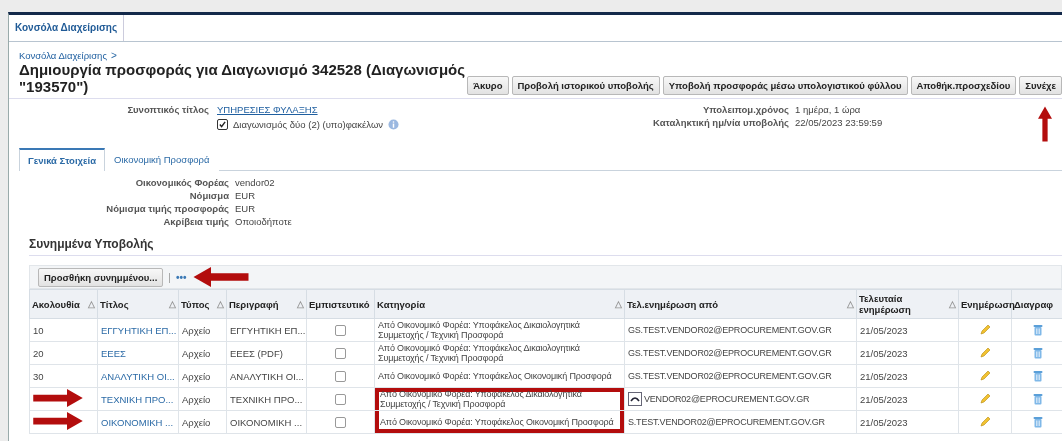 This screenshot has height=441, width=1062. I want to click on left-arrow-icon, so click(221, 277).